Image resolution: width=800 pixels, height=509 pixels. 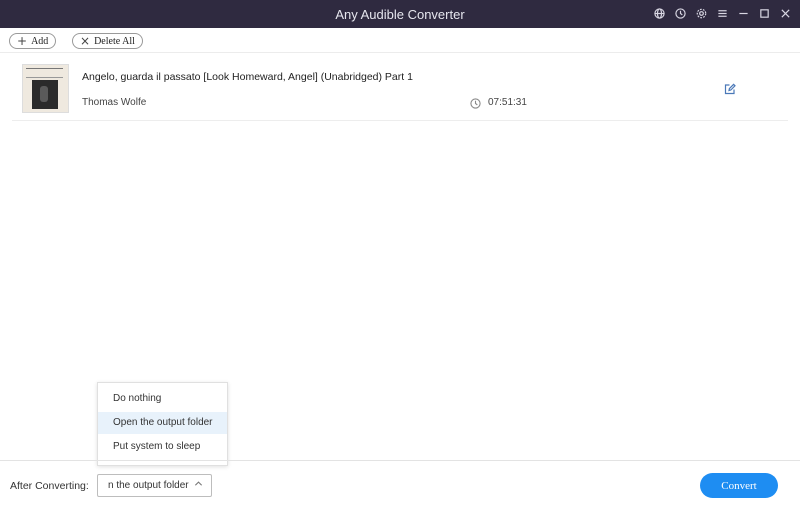 What do you see at coordinates (507, 102) in the screenshot?
I see `book-duration: 07:51:31` at bounding box center [507, 102].